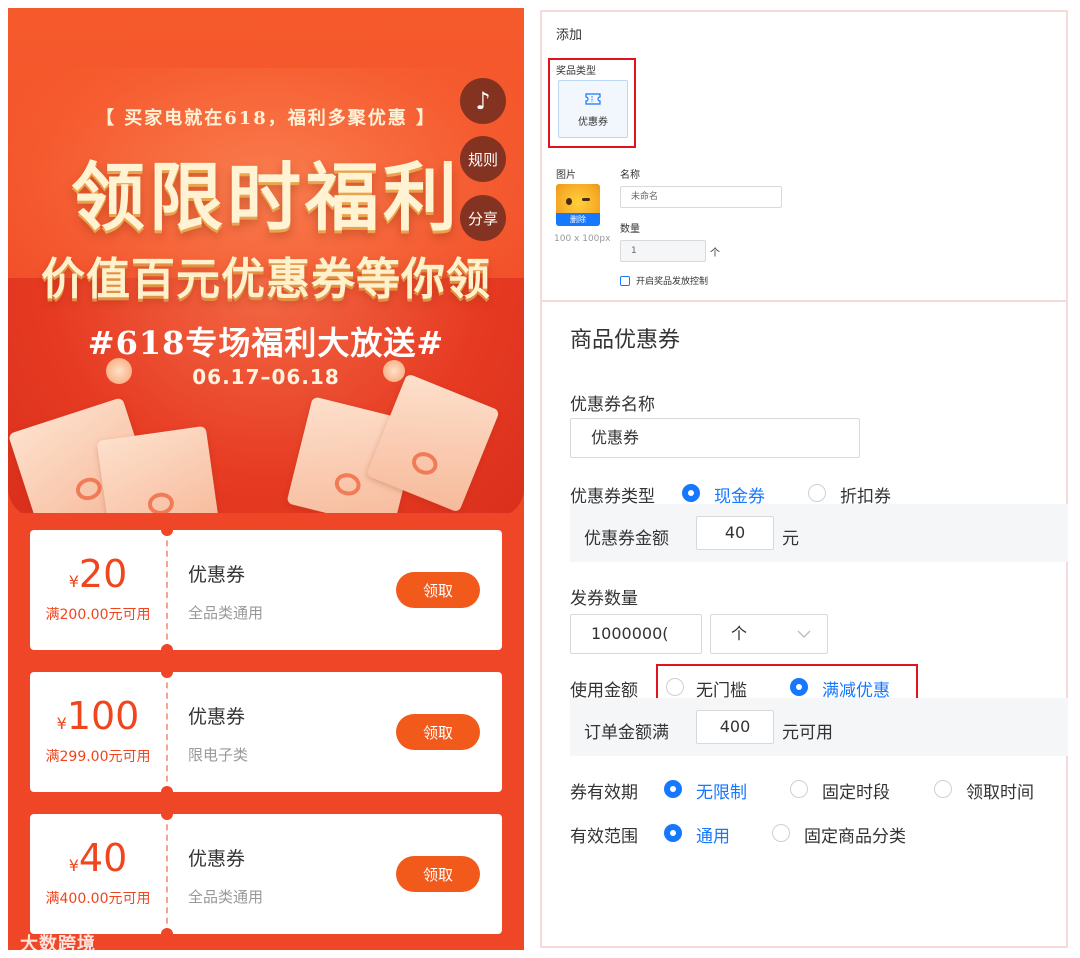  Describe the element at coordinates (98, 899) in the screenshot. I see `coupon-condition: 满400.00元可用` at that location.